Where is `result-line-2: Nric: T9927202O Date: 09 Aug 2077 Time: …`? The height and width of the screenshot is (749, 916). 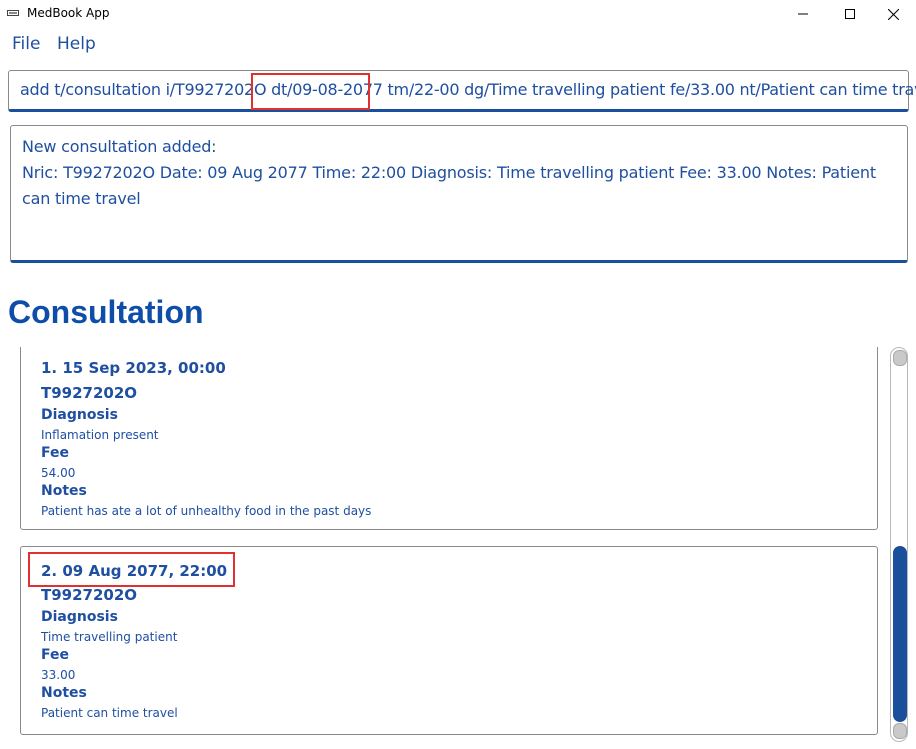 result-line-2: Nric: T9927202O Date: 09 Aug 2077 Time: … is located at coordinates (449, 185).